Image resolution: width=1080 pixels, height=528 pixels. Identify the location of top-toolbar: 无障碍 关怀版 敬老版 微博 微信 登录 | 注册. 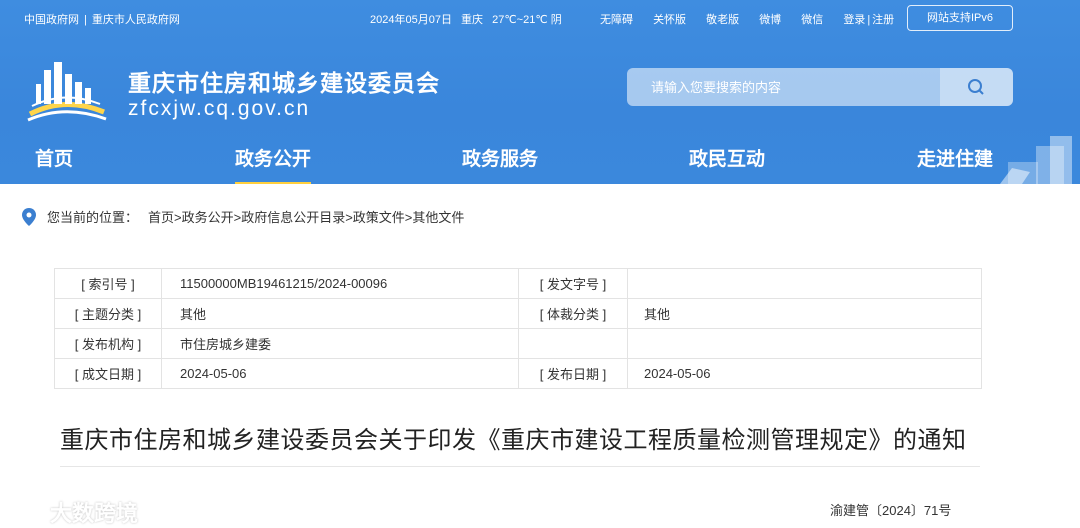
(755, 19).